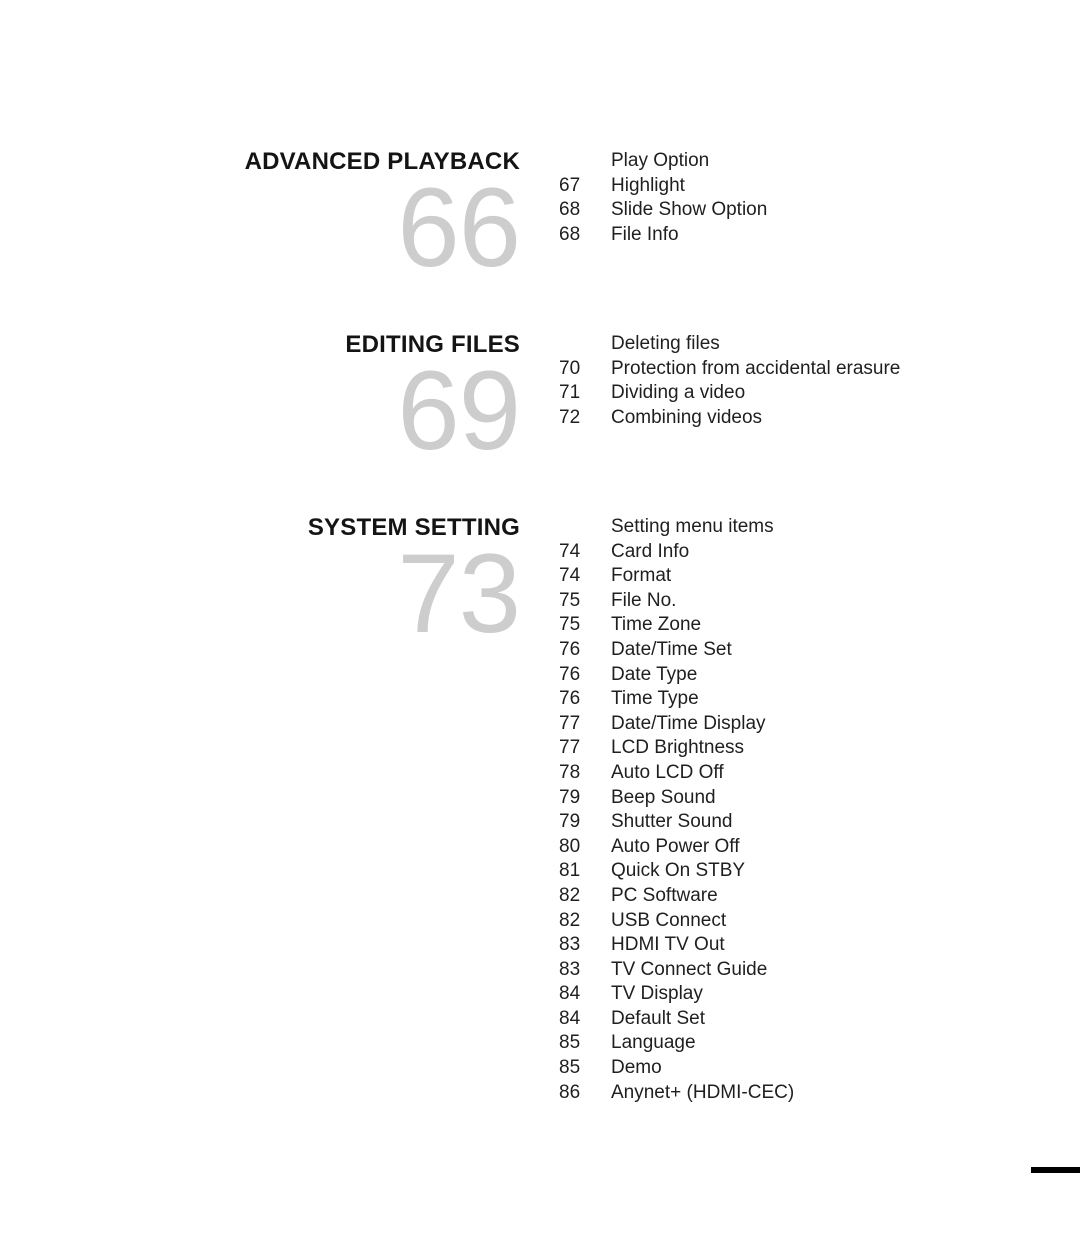 The image size is (1080, 1234). What do you see at coordinates (671, 649) in the screenshot?
I see `toc-entry-label: Date/Time Set` at bounding box center [671, 649].